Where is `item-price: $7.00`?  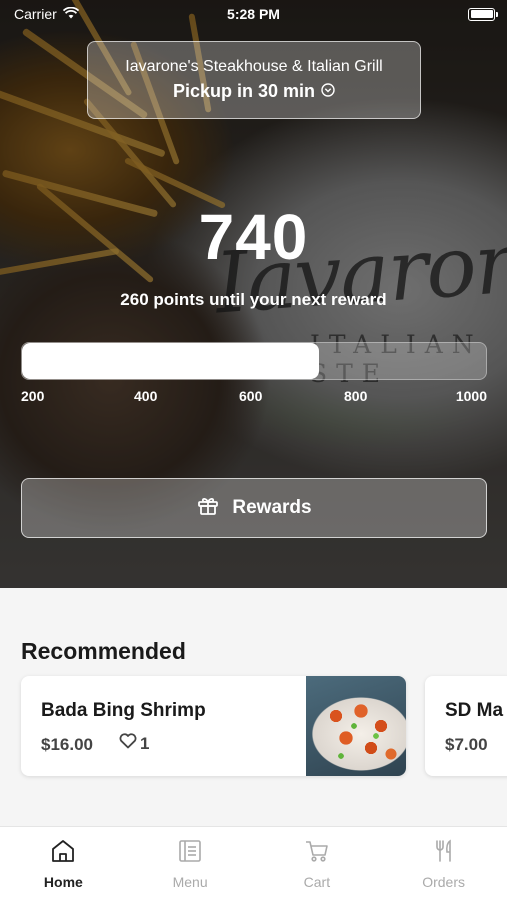
item-price: $7.00 is located at coordinates (466, 744).